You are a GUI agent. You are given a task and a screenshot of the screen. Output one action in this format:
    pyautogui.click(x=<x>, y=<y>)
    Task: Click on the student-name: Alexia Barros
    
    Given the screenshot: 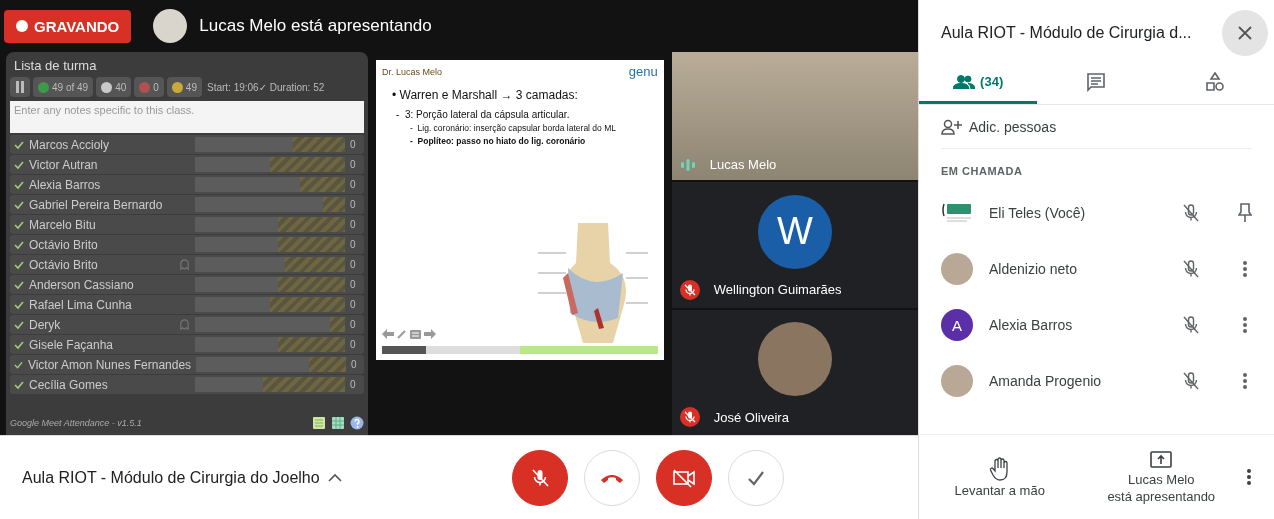 What is the action you would take?
    pyautogui.click(x=65, y=184)
    